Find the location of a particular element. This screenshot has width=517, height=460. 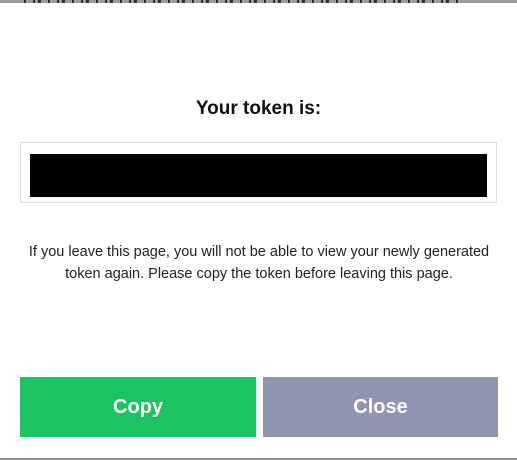

close-button: Close is located at coordinates (380, 407).